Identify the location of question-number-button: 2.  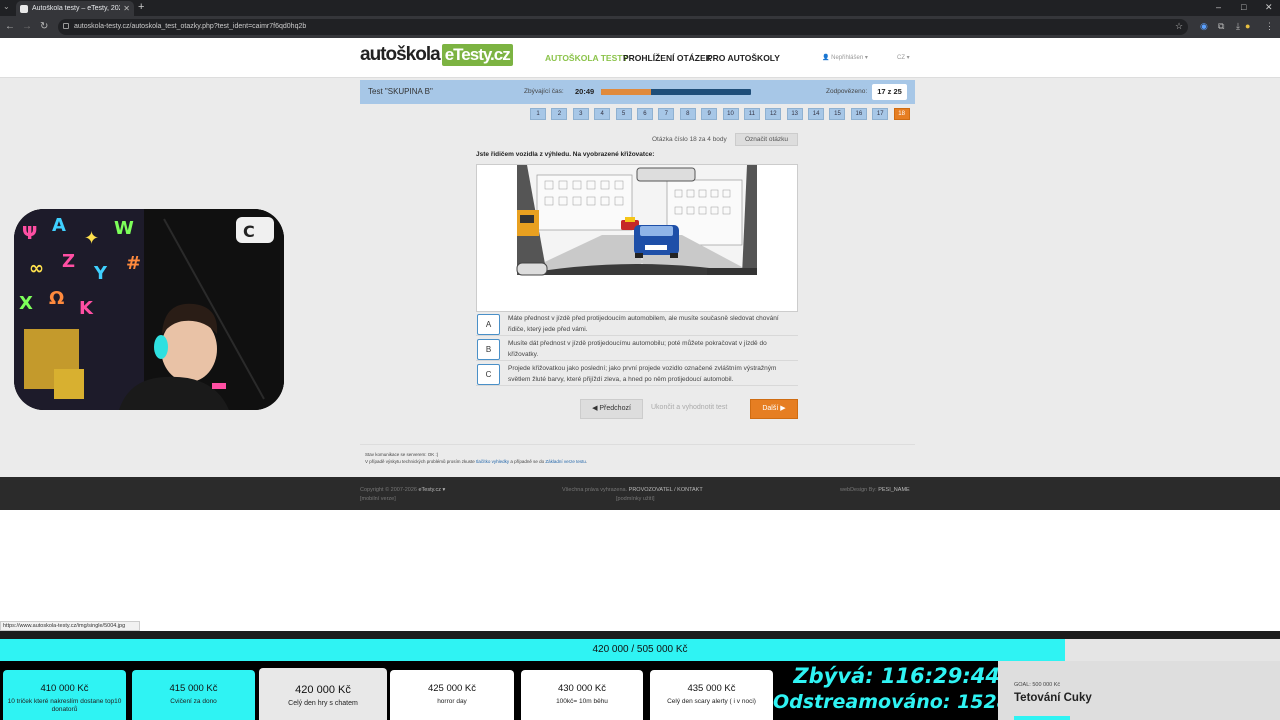
(559, 114).